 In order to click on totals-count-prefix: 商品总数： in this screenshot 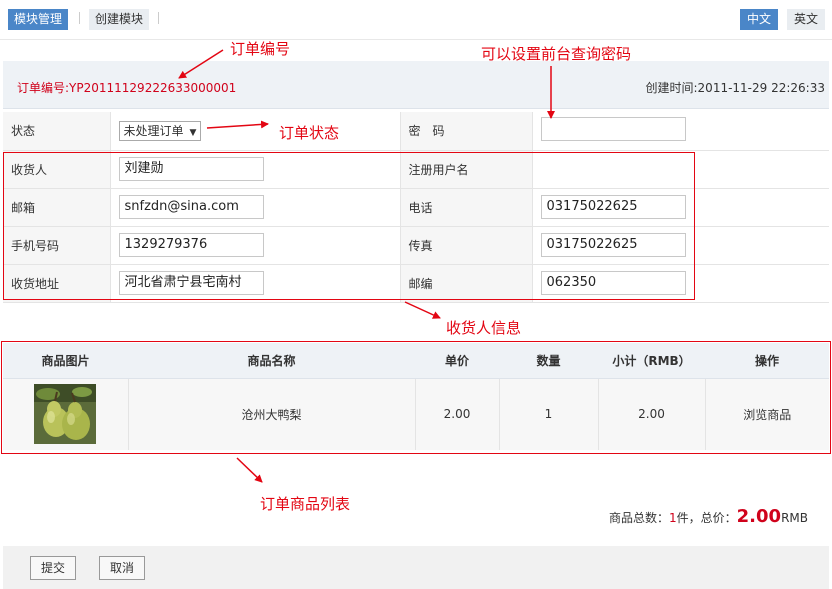, I will do `click(638, 518)`.